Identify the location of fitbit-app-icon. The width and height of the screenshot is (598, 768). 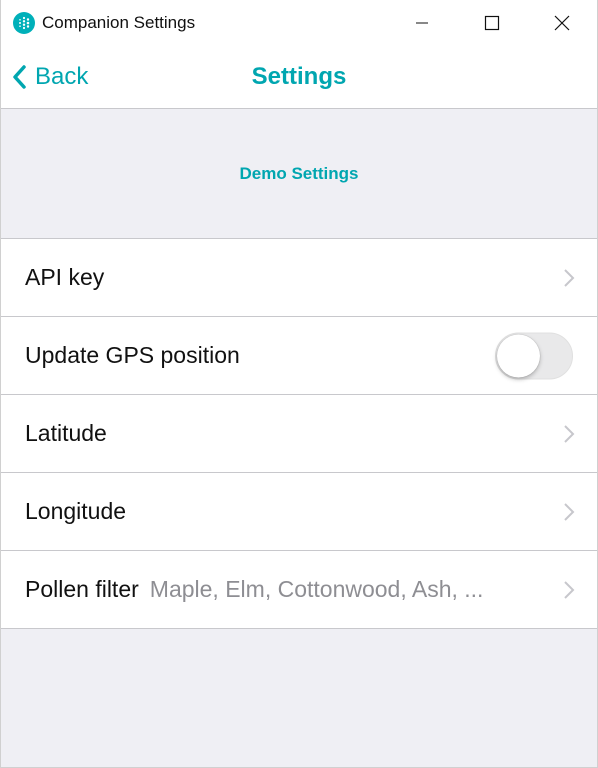
(24, 23).